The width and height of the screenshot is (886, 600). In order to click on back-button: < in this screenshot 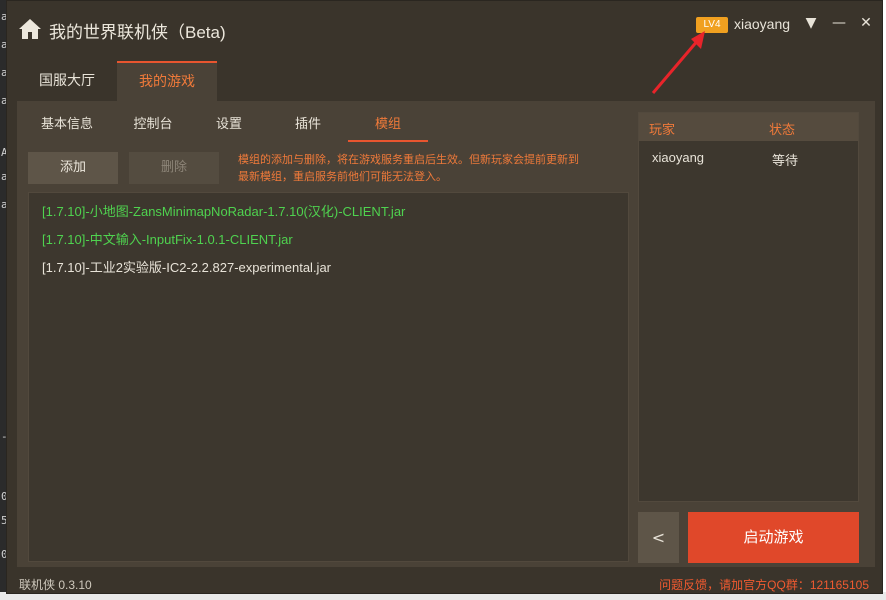, I will do `click(658, 537)`.